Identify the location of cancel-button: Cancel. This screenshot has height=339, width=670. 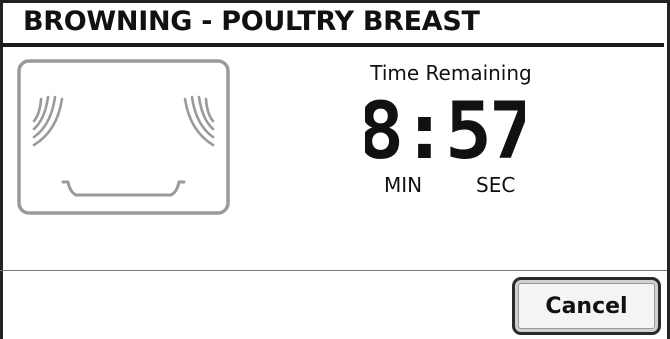
(586, 306).